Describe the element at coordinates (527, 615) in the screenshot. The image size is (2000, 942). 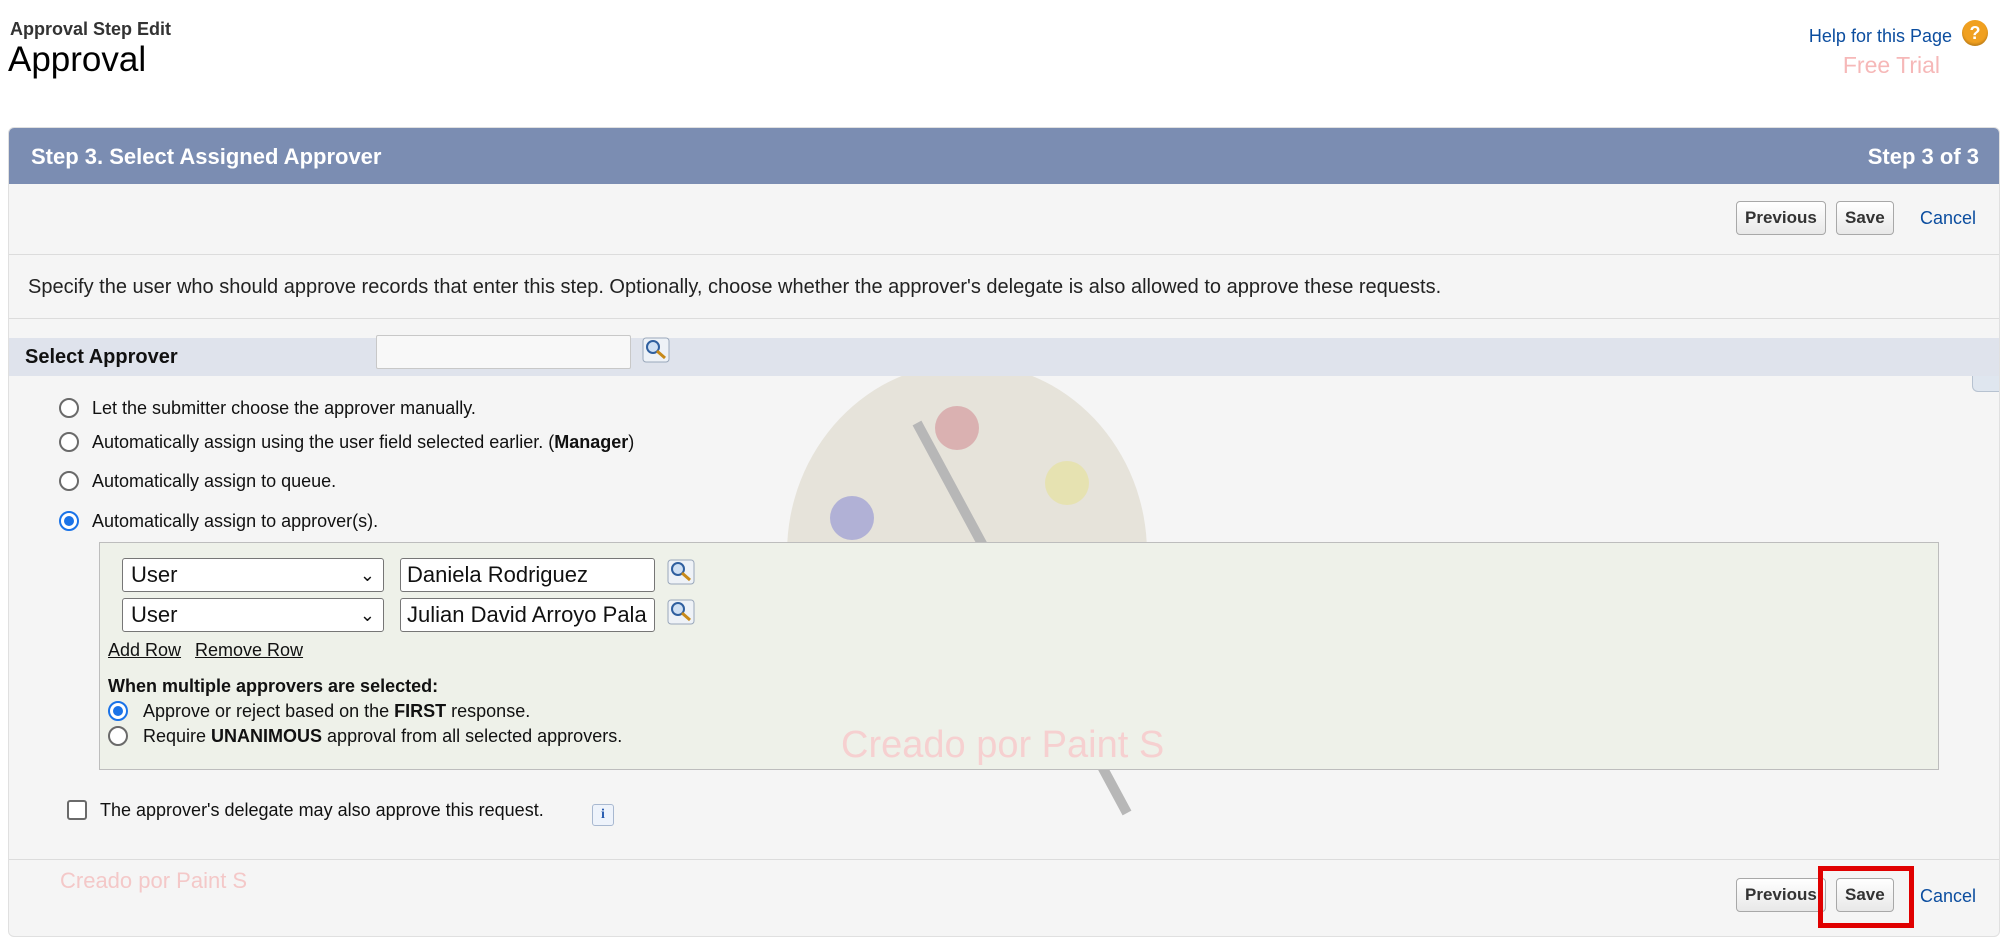
I see `approver-name-input-2: Julian David Arroyo Pala` at that location.